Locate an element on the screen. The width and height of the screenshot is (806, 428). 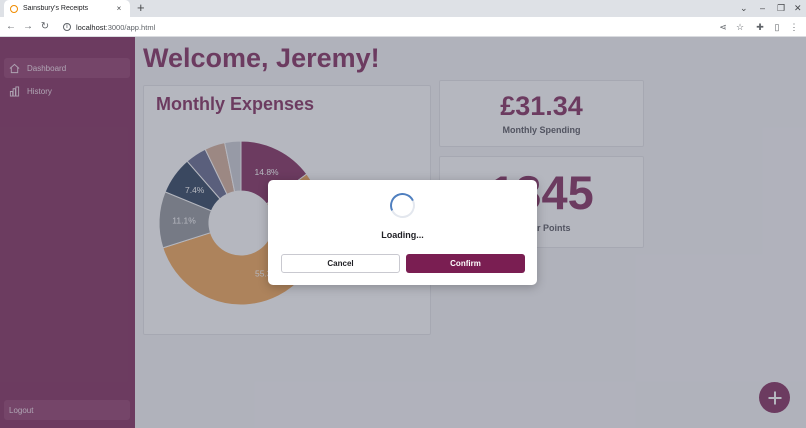
extensions-icon: ✚ is located at coordinates (760, 27).